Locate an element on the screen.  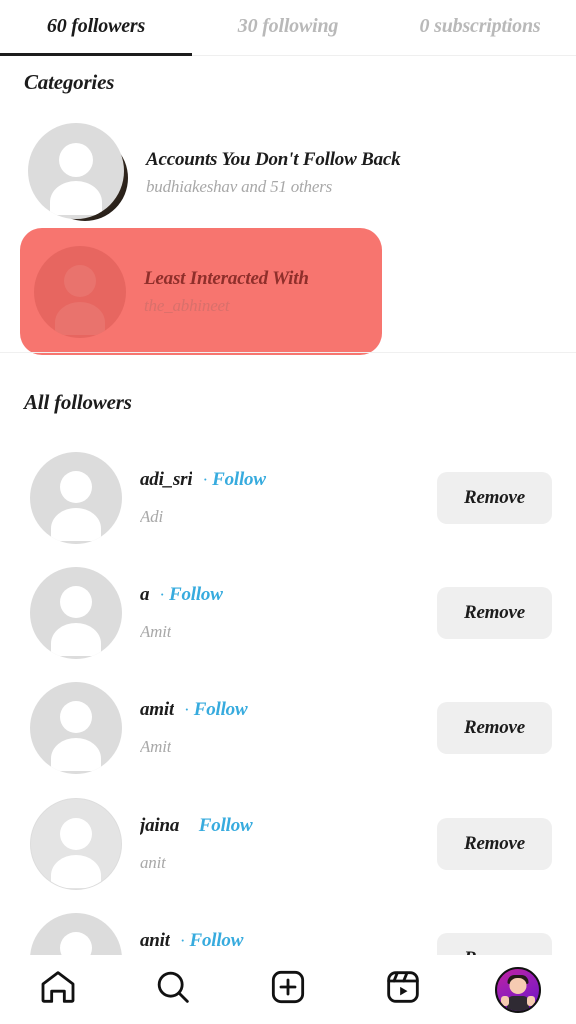
nav-profile is located at coordinates (518, 990).